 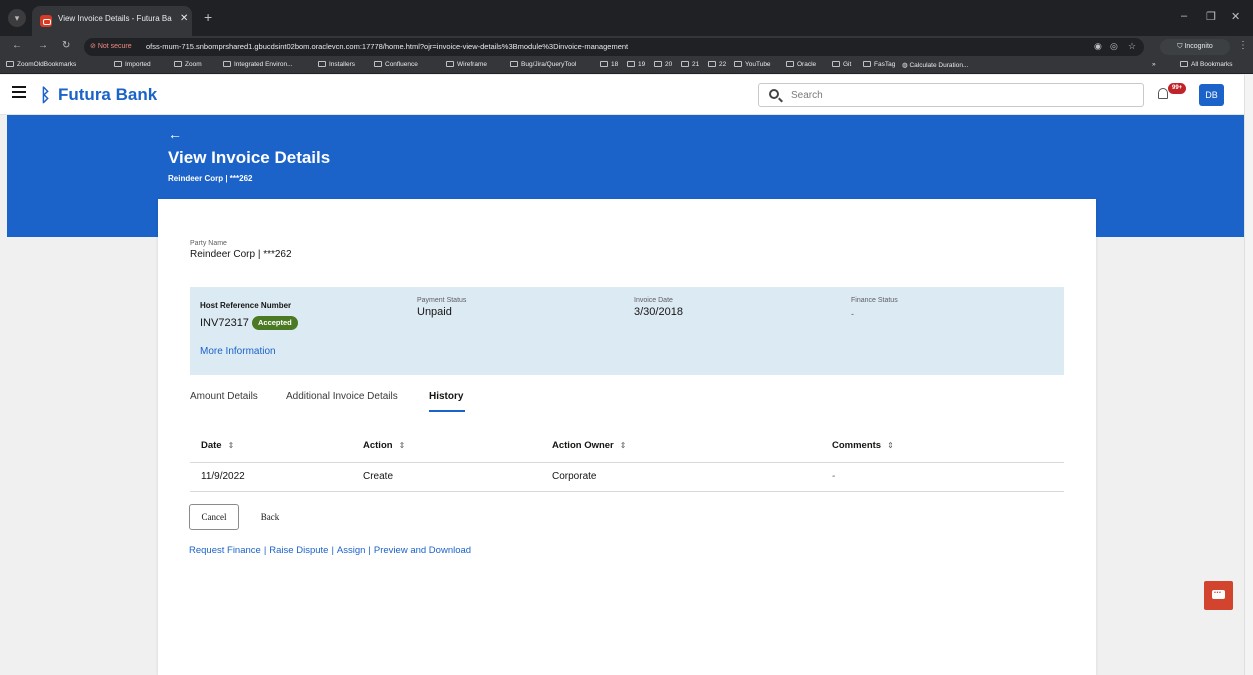 What do you see at coordinates (434, 312) in the screenshot?
I see `payment-status-value: Unpaid` at bounding box center [434, 312].